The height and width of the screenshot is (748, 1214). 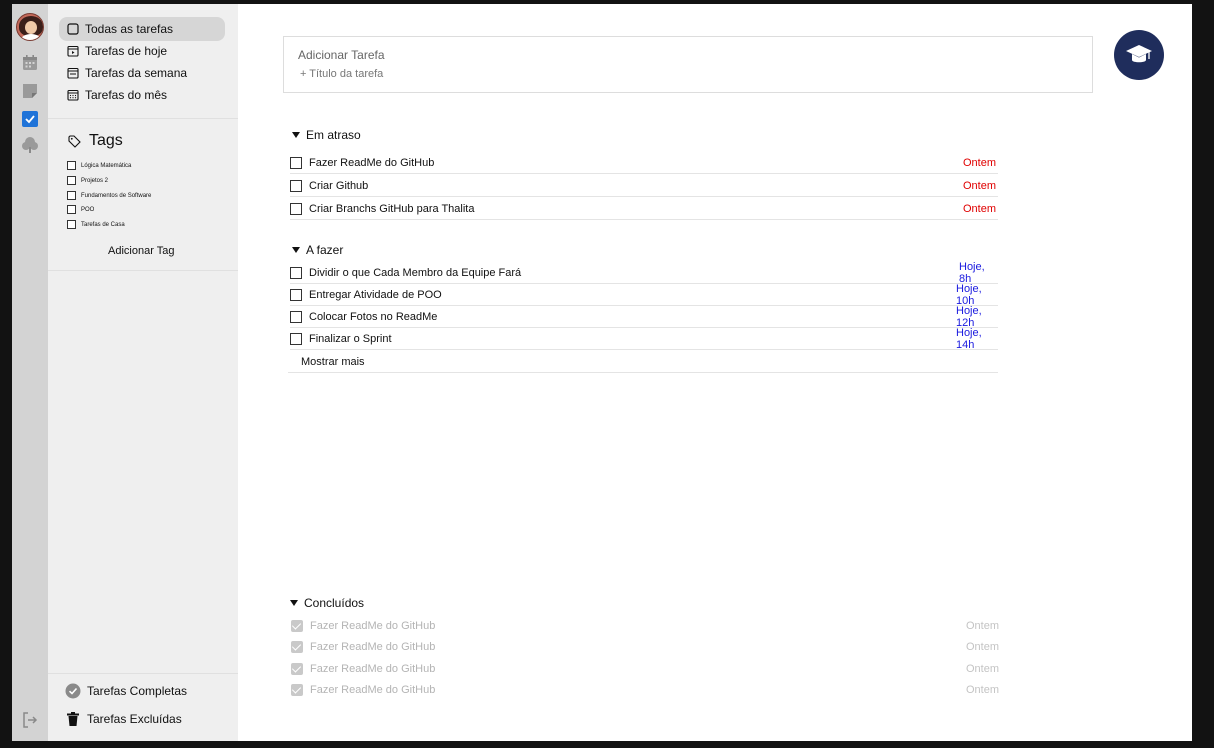 I want to click on task-title-input: + Título da tarefa, so click(x=341, y=74).